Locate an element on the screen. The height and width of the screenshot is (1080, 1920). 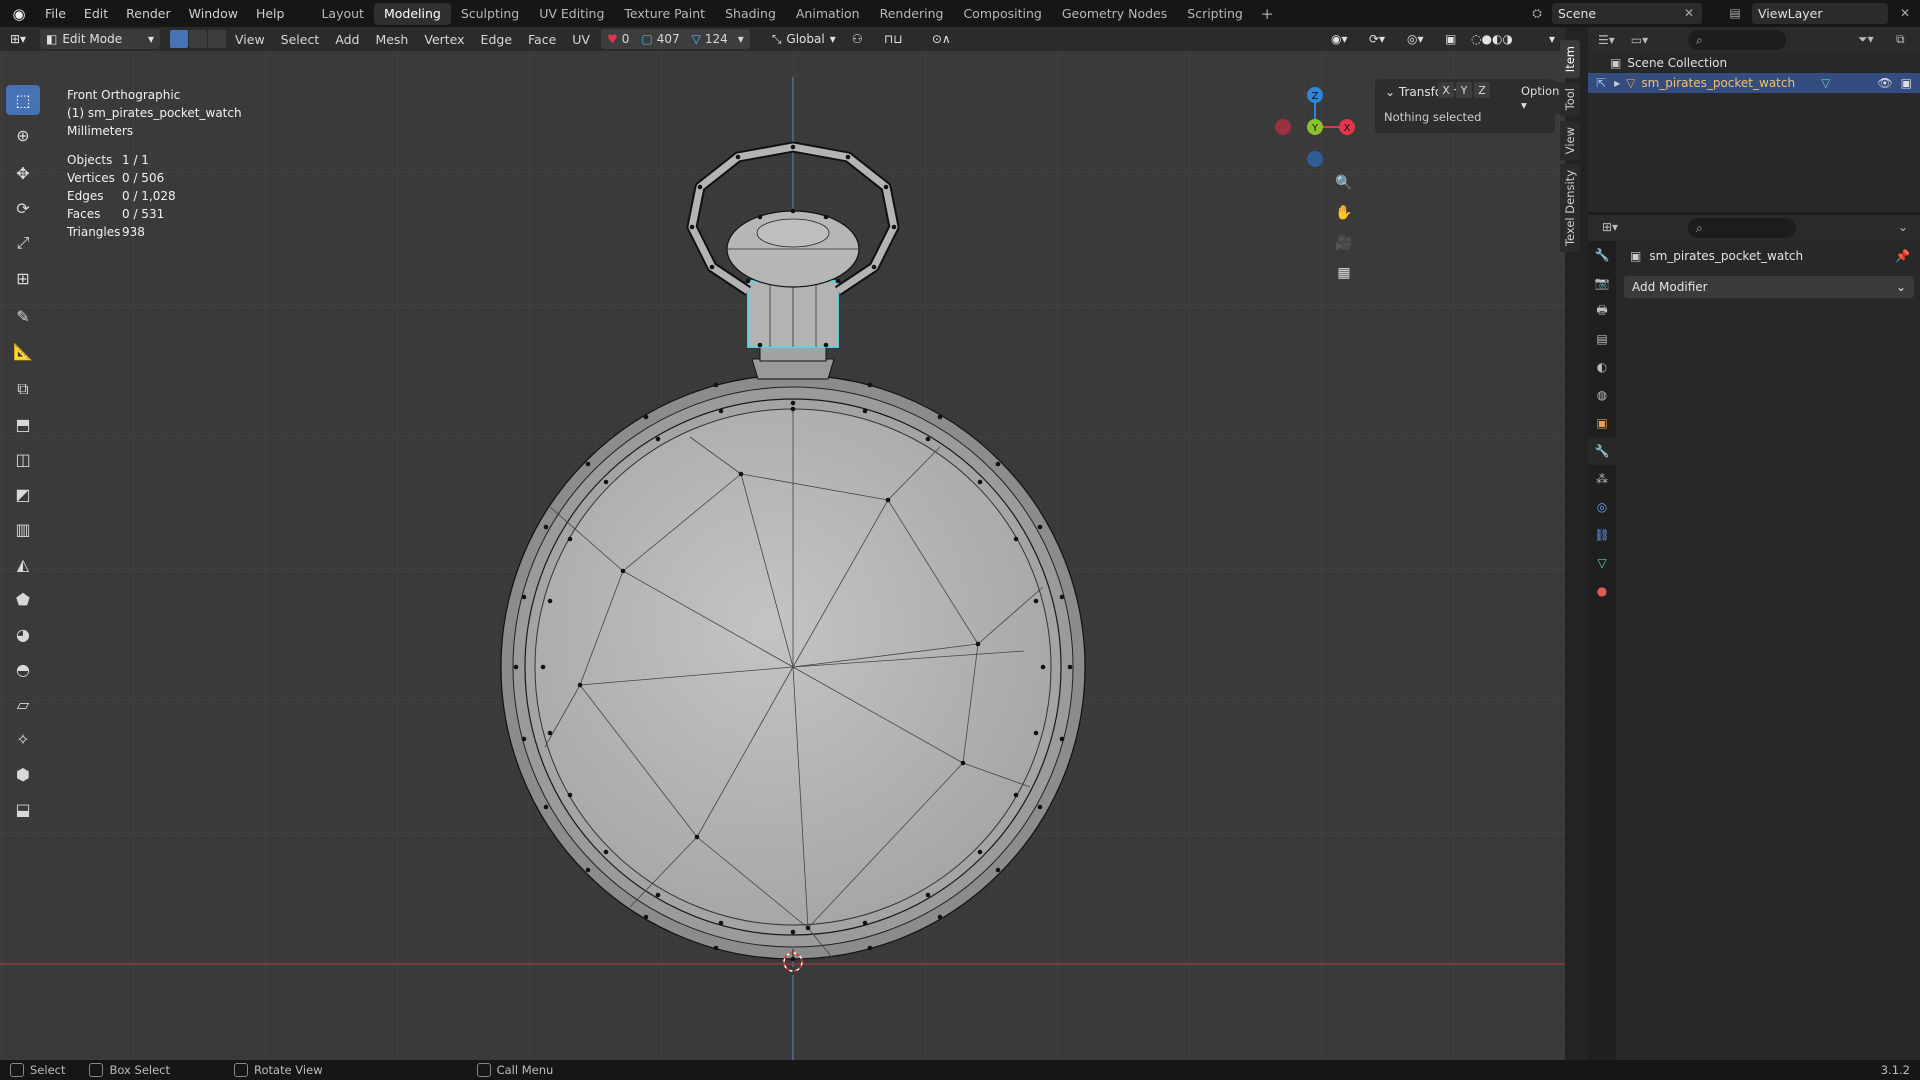
smooth-tool-icon: ◓ is located at coordinates (23, 669).